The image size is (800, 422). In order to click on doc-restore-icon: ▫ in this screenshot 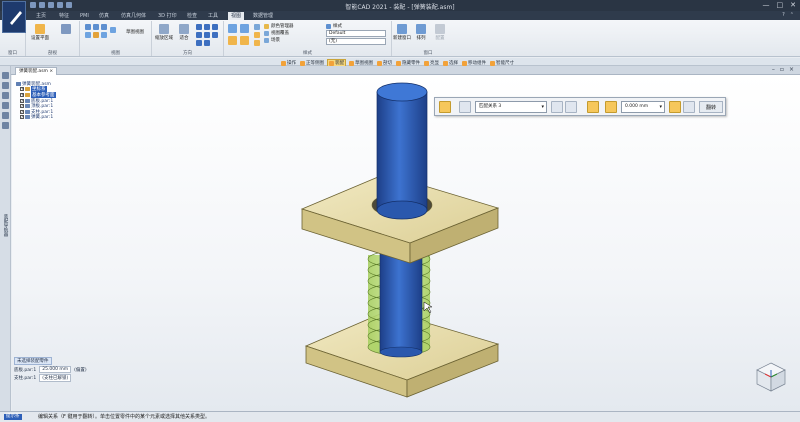, I will do `click(782, 69)`.